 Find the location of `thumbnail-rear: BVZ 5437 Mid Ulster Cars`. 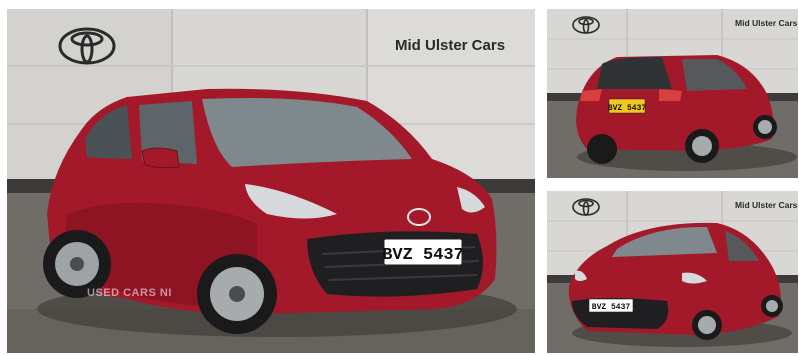

thumbnail-rear: BVZ 5437 Mid Ulster Cars is located at coordinates (672, 93).